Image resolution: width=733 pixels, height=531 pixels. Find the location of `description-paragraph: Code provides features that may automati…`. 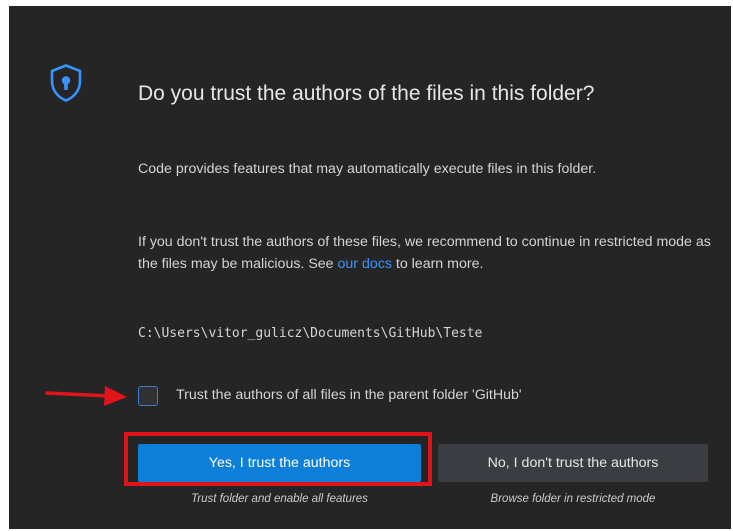

description-paragraph: Code provides features that may automati… is located at coordinates (367, 169).